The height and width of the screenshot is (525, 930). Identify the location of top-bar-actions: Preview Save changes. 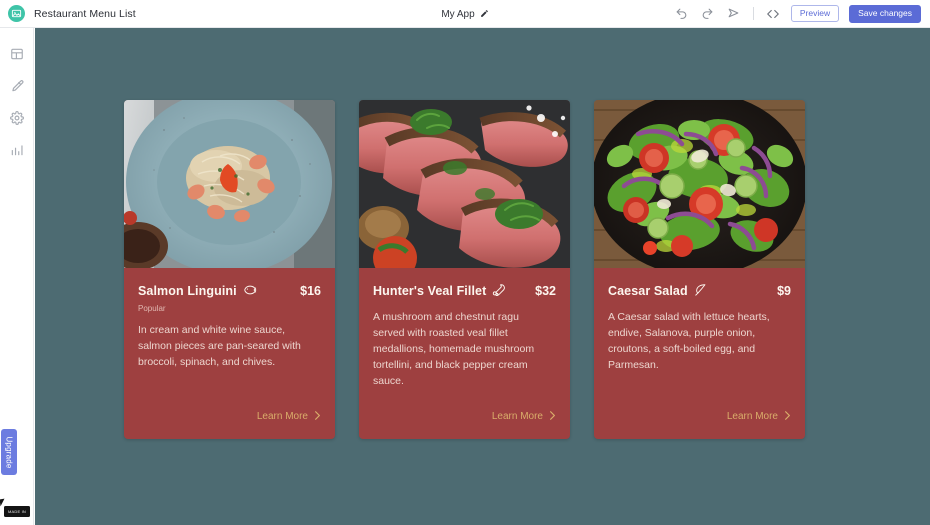
(802, 13).